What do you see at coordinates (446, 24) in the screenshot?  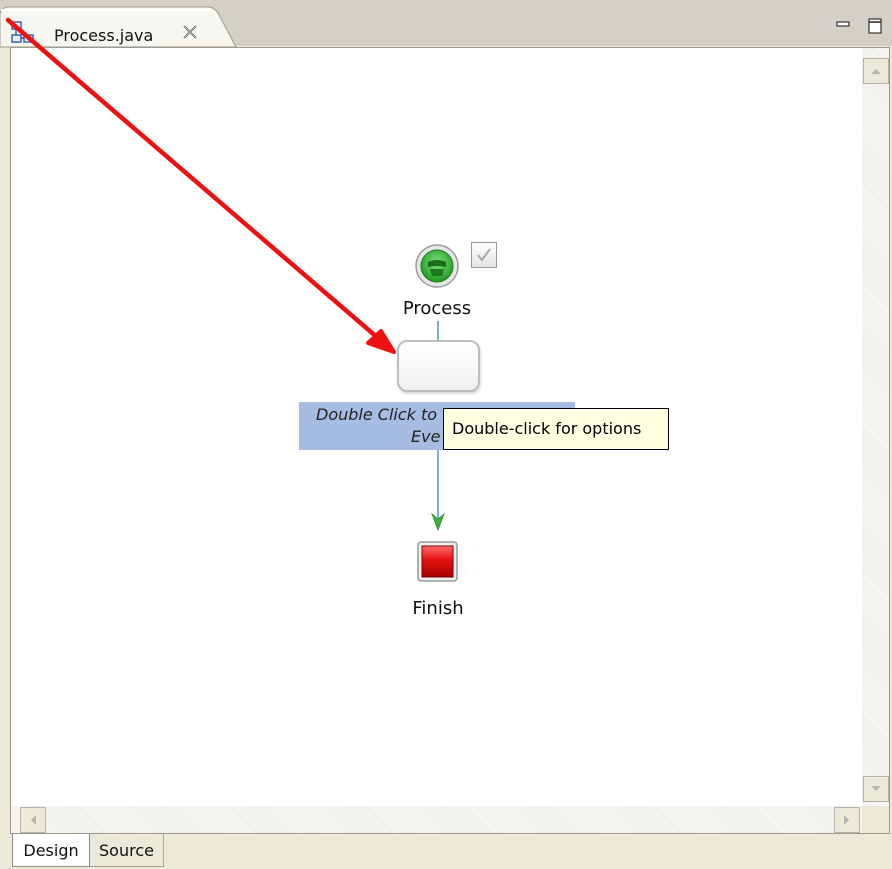 I see `editor-tab-bar: Process.java` at bounding box center [446, 24].